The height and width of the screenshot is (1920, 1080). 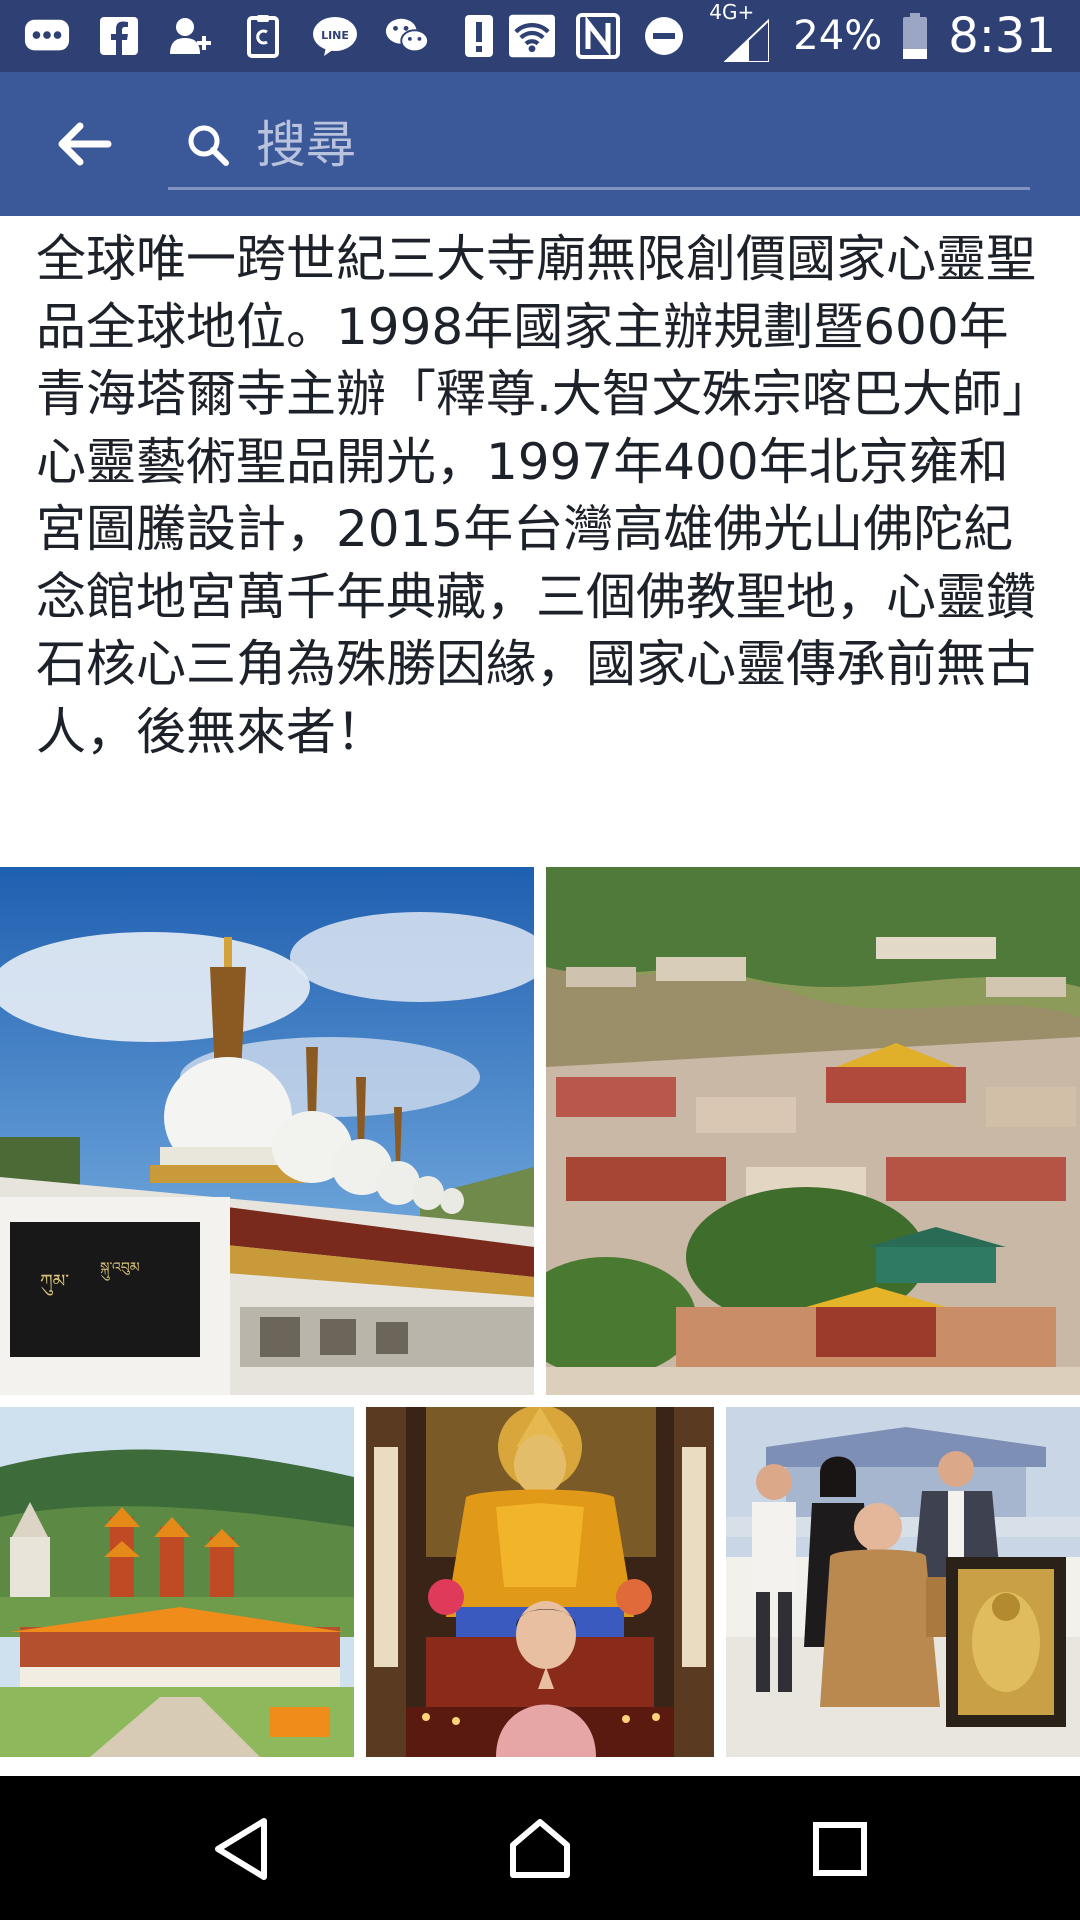 What do you see at coordinates (208, 145) in the screenshot?
I see `search-icon` at bounding box center [208, 145].